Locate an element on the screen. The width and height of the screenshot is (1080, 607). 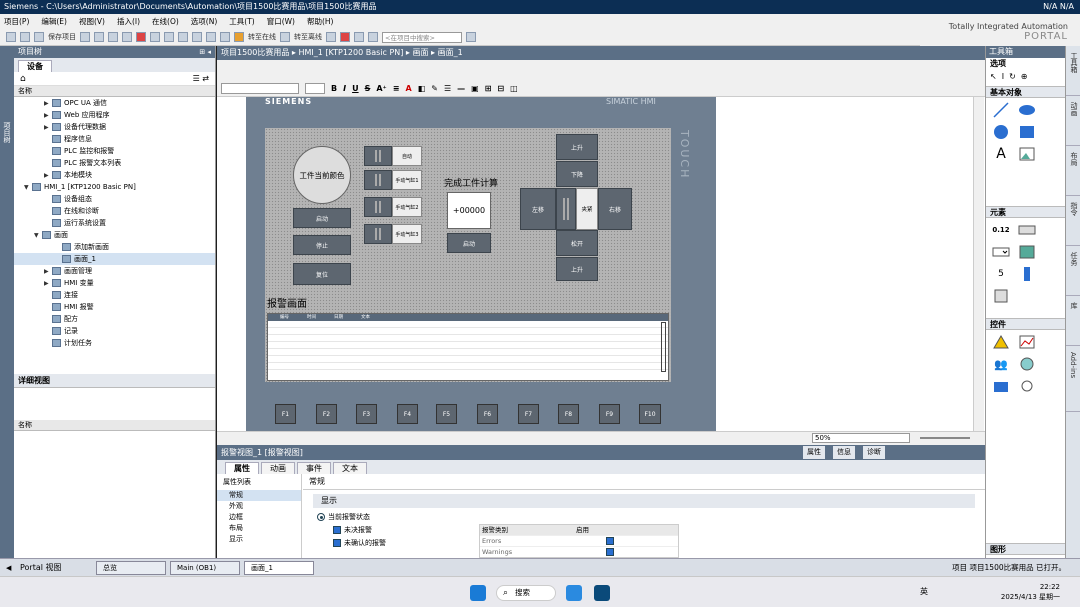
taskcard-addins: Add-ins is located at coordinates (1073, 382).